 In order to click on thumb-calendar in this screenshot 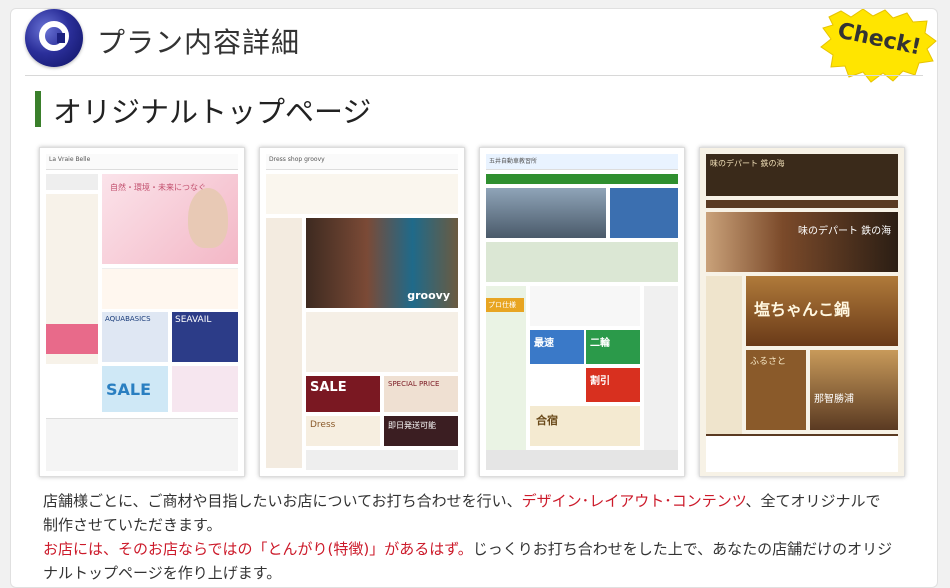, I will do `click(72, 339)`.